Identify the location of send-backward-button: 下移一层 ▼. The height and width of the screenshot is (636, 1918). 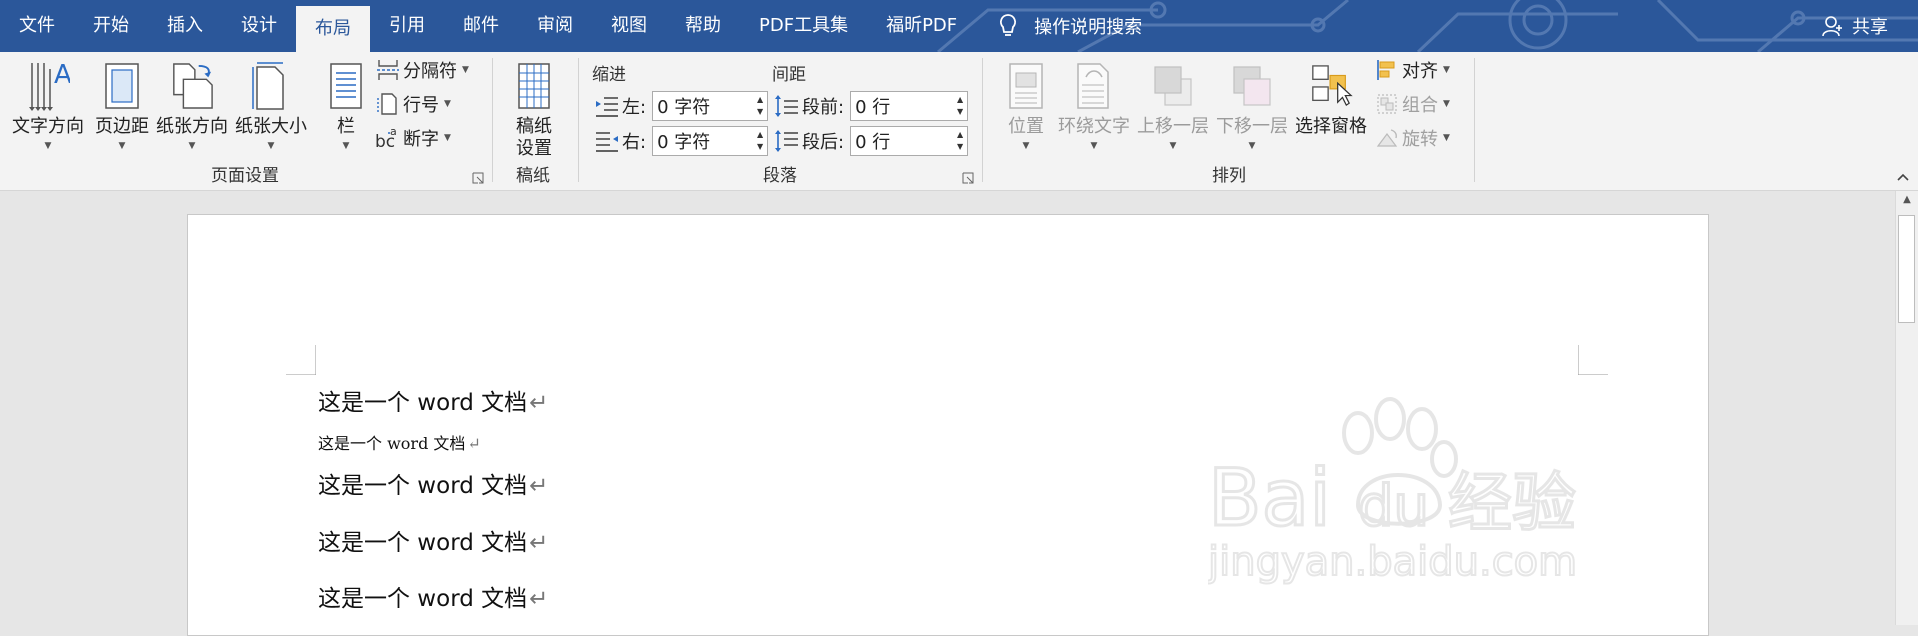
(1252, 105).